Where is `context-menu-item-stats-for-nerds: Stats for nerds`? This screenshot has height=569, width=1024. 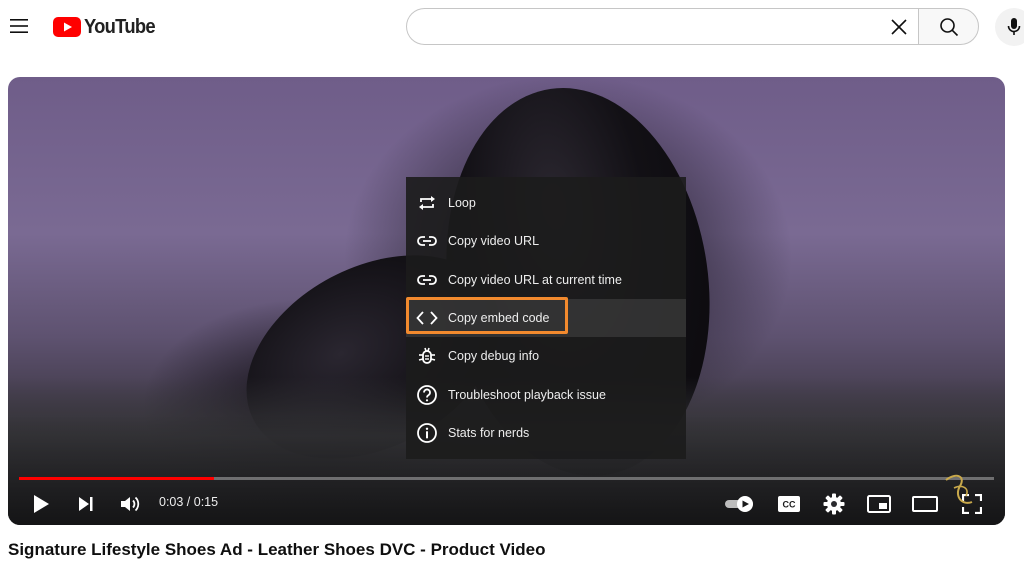
context-menu-item-stats-for-nerds: Stats for nerds is located at coordinates (546, 433).